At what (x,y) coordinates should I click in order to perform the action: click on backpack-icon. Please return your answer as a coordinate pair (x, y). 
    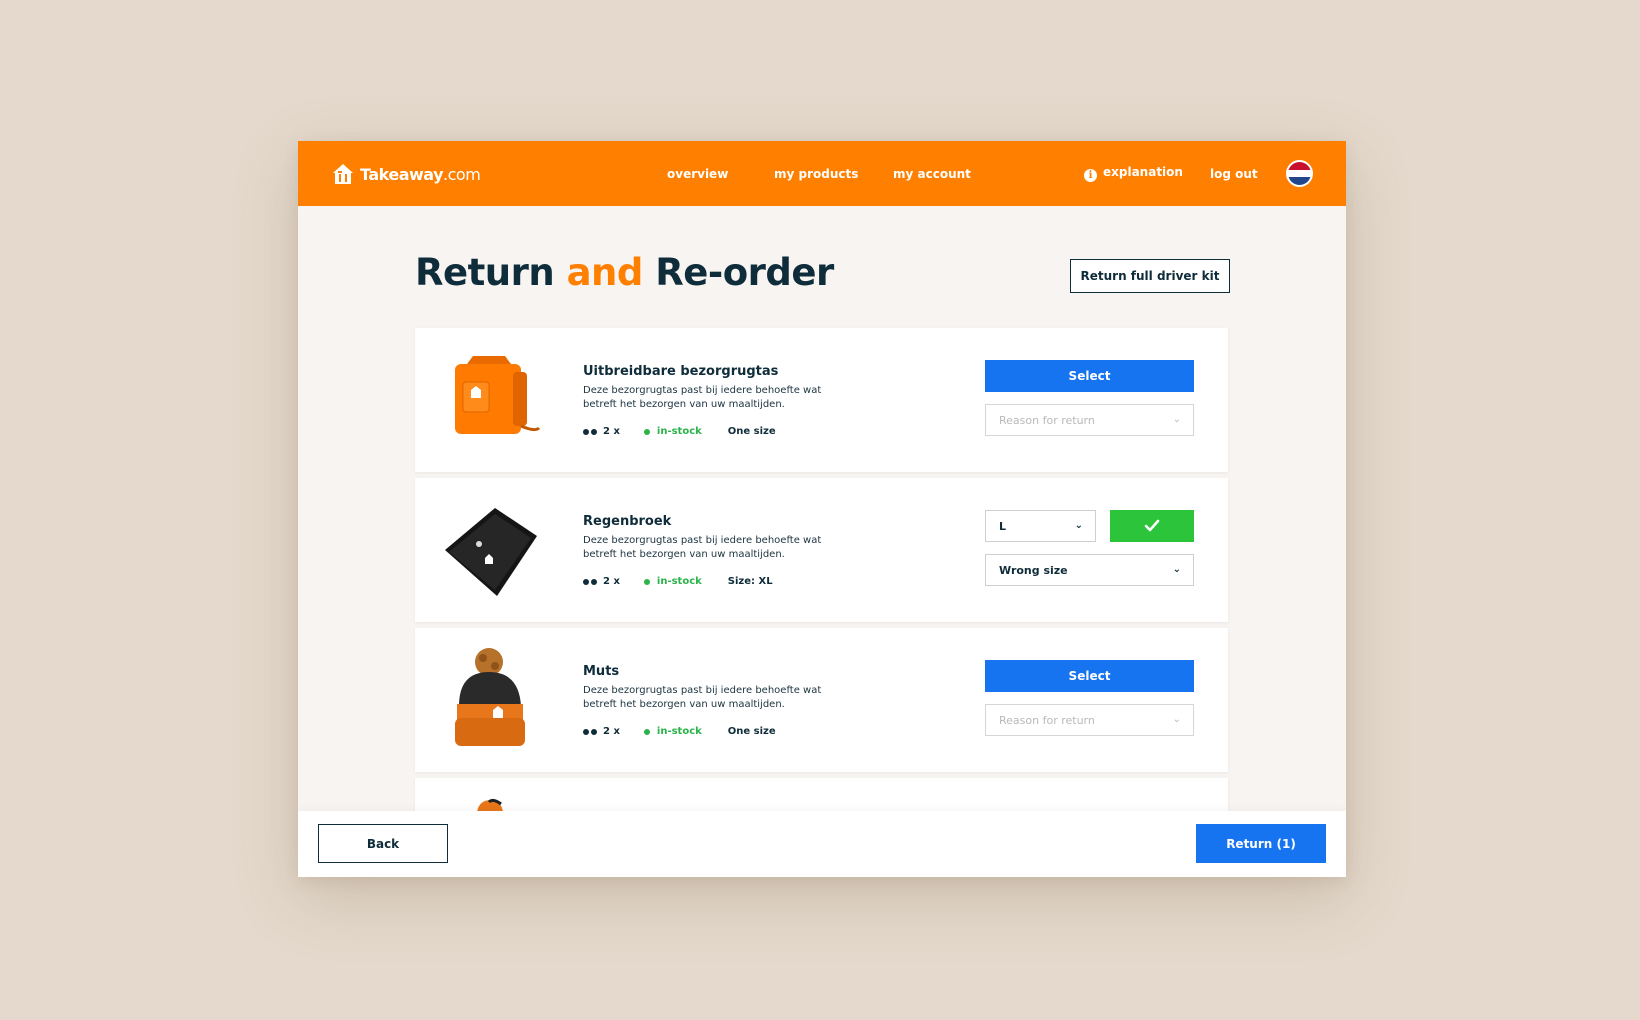
    Looking at the image, I should click on (498, 395).